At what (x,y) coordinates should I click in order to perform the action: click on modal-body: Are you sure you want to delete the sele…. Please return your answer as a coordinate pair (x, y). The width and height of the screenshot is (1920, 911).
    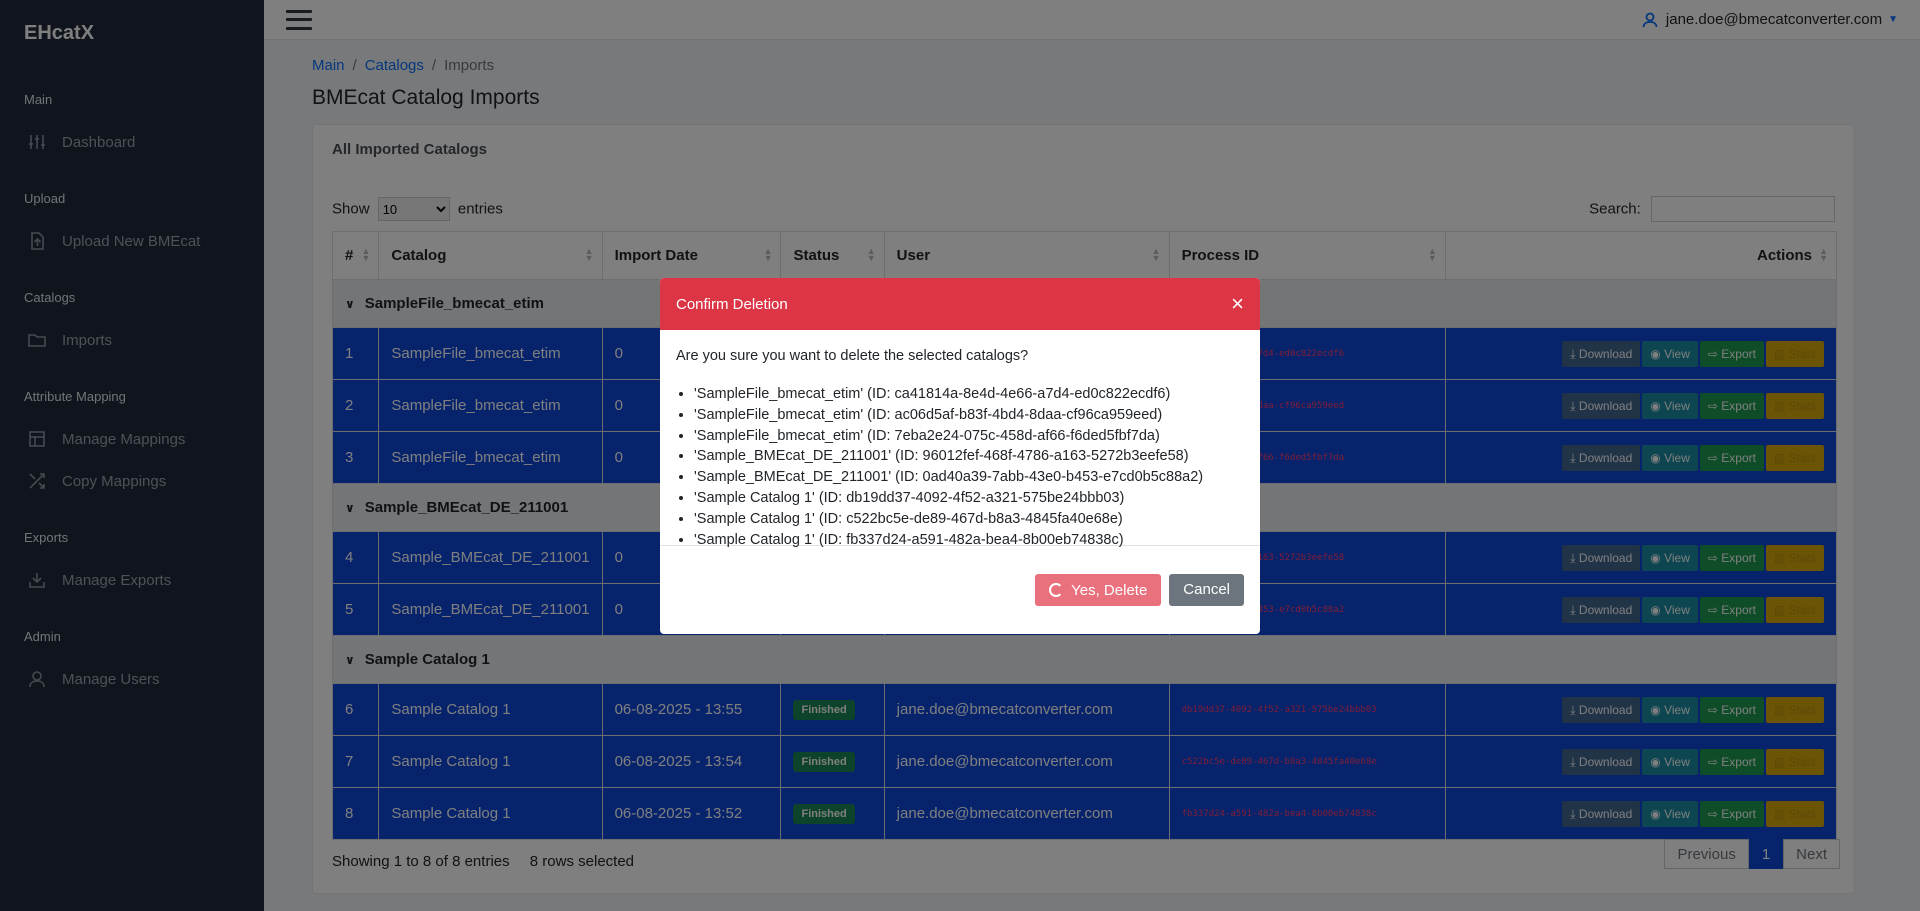
    Looking at the image, I should click on (960, 439).